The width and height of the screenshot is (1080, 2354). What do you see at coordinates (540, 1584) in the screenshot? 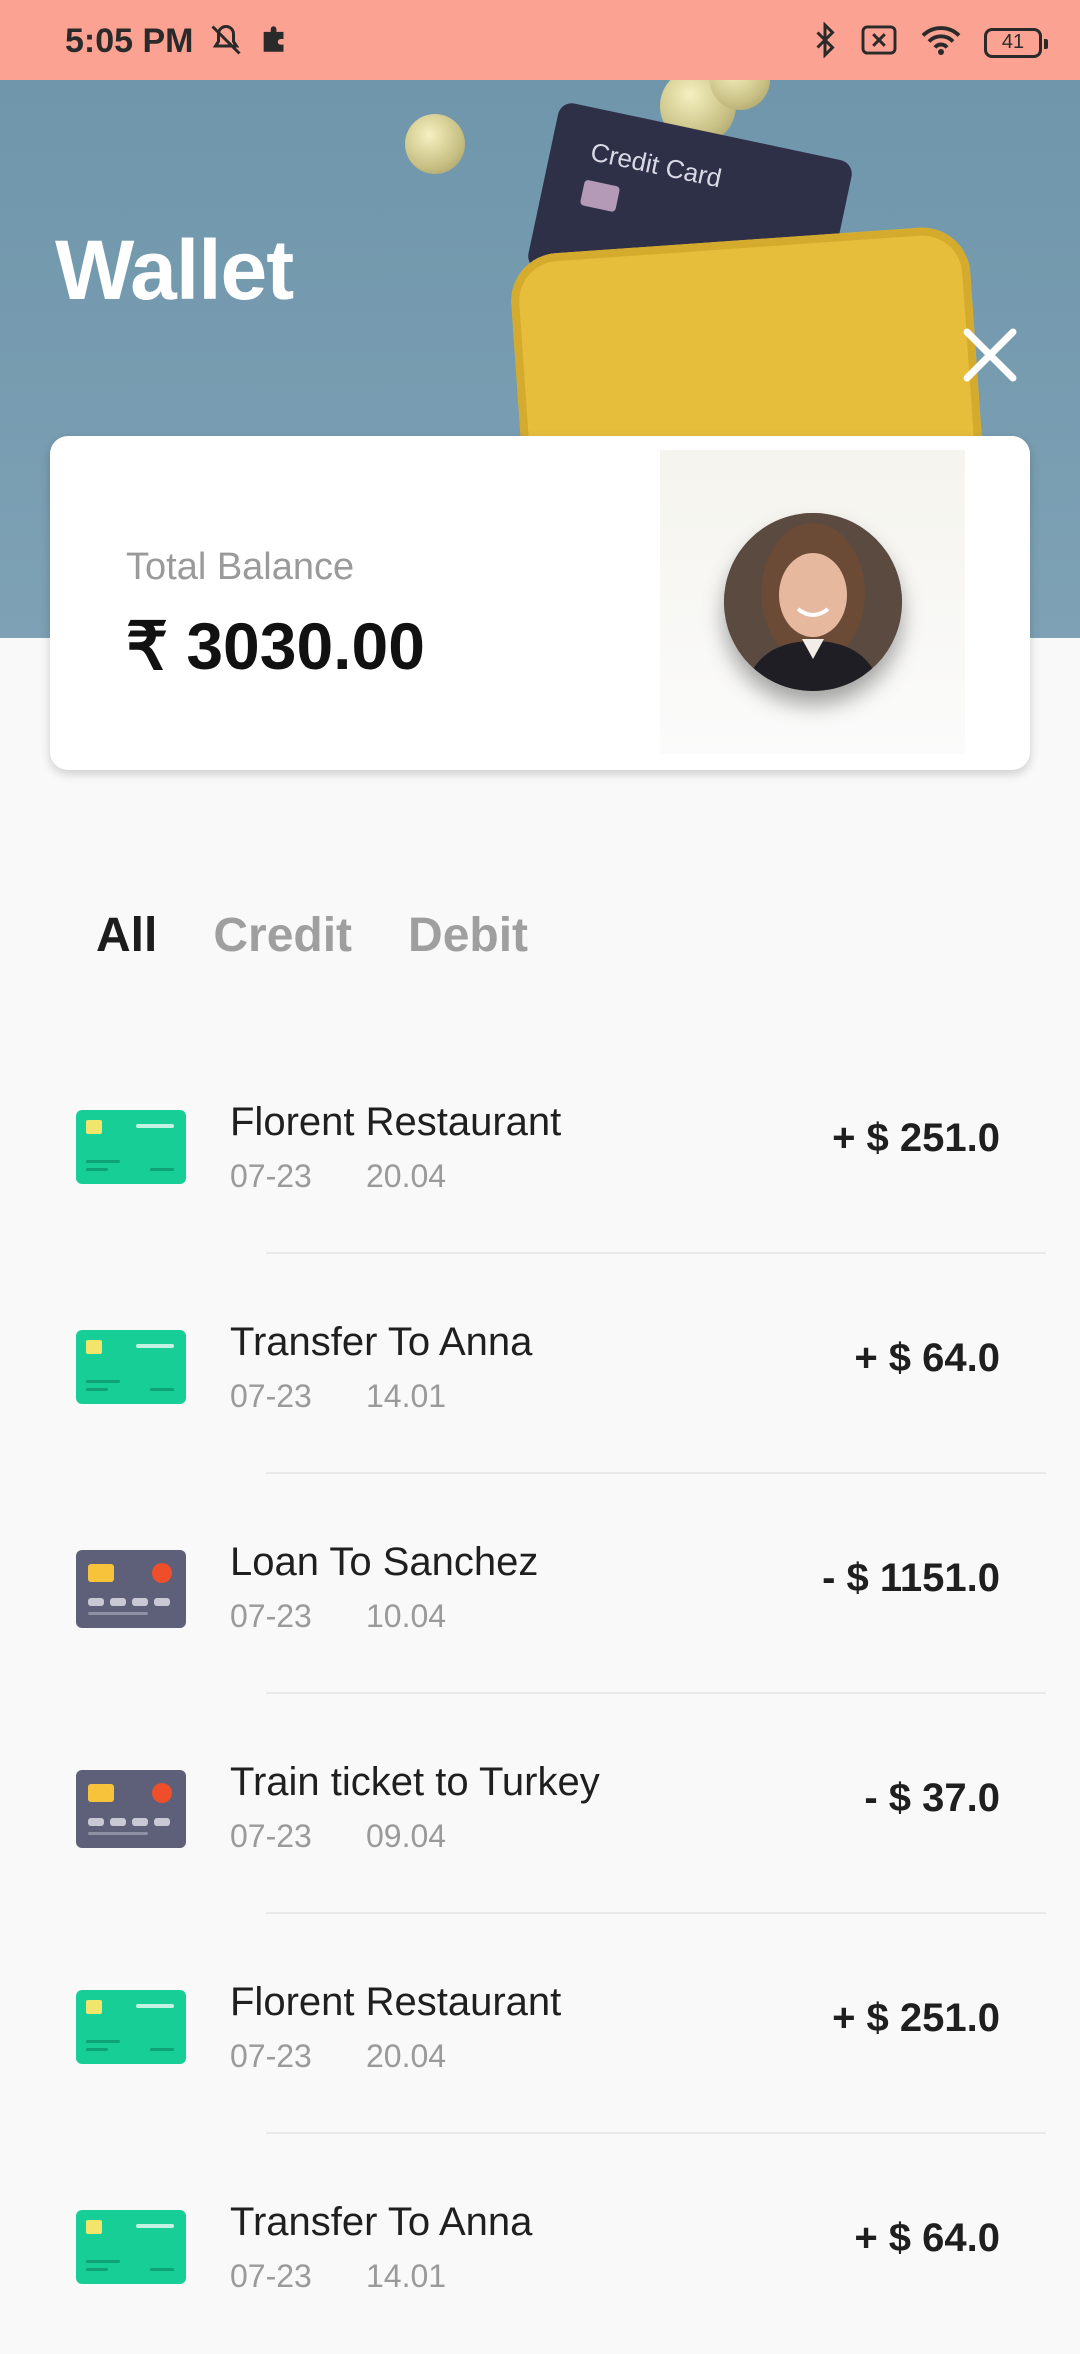
I see `list-item: Loan To Sanchez 07-23 10.04 - $ 1151.0` at bounding box center [540, 1584].